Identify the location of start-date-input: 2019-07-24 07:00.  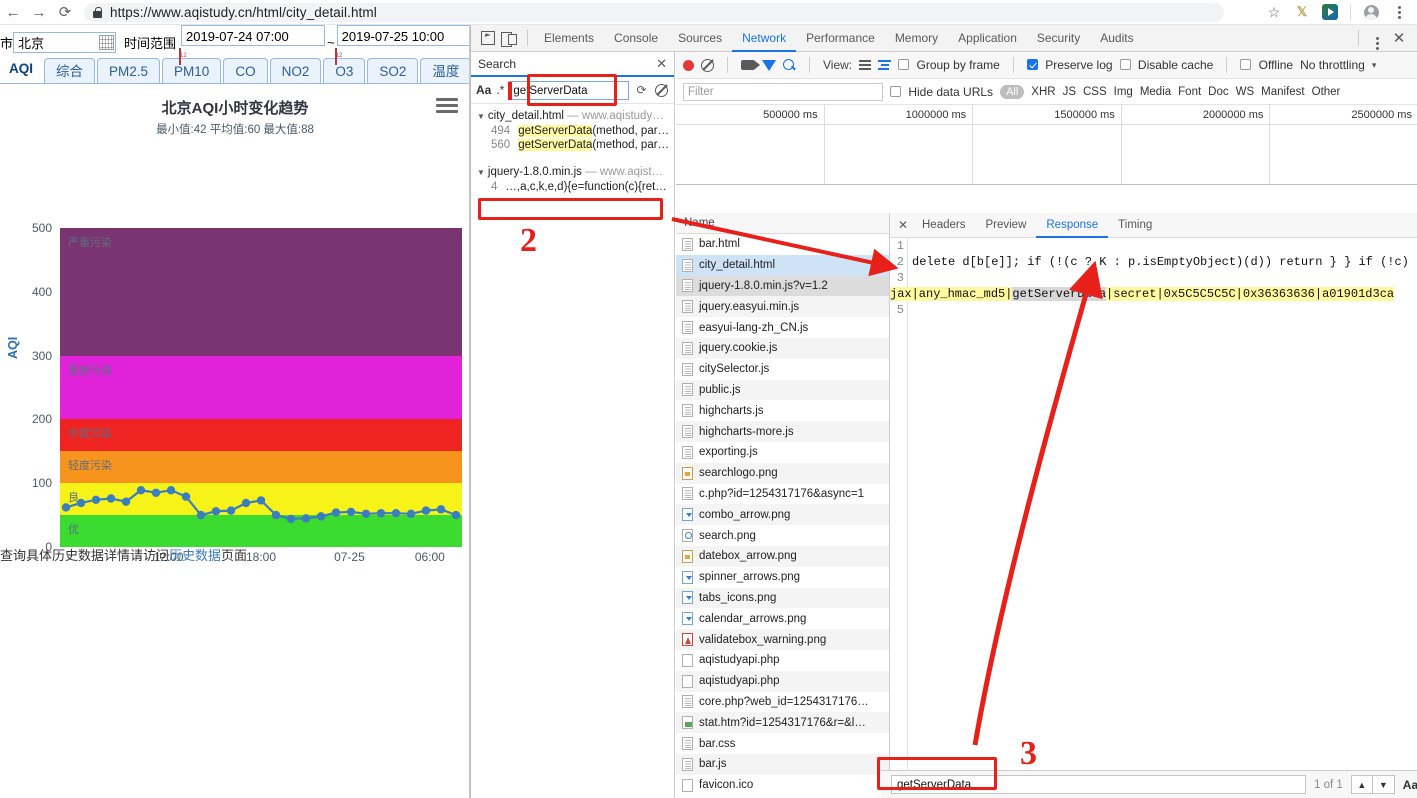
(253, 35).